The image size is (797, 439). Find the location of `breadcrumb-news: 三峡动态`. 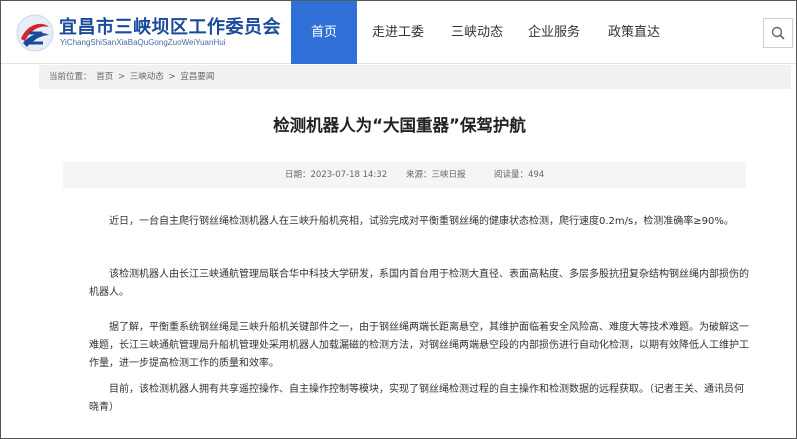

breadcrumb-news: 三峡动态 is located at coordinates (147, 77).